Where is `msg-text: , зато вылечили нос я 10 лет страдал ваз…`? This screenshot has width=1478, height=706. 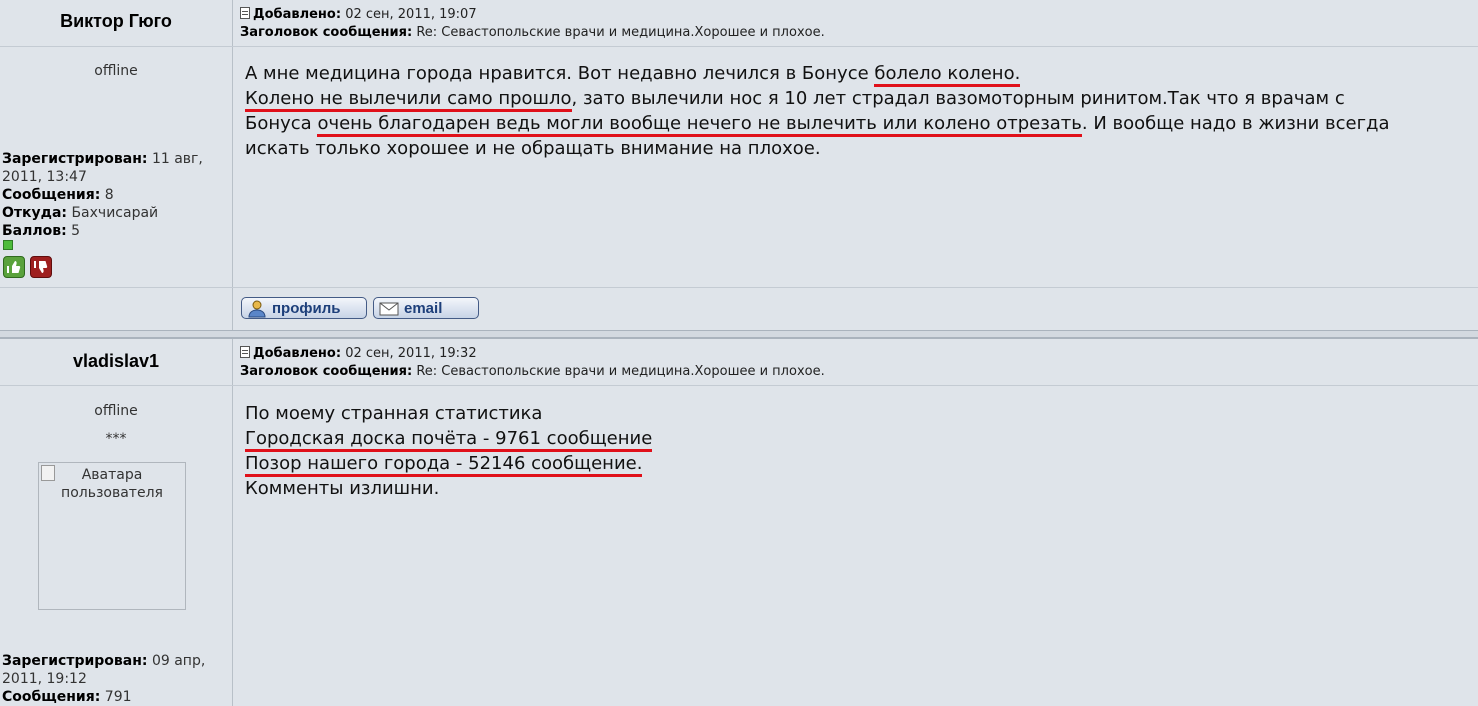
msg-text: , зато вылечили нос я 10 лет страдал ваз… is located at coordinates (958, 98).